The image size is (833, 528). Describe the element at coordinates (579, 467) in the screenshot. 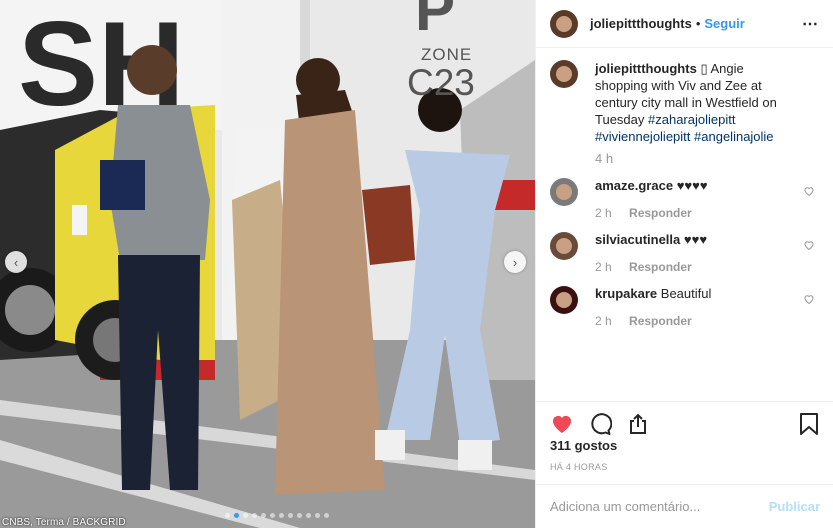

I see `post-age: HÁ 4 HORAS` at that location.